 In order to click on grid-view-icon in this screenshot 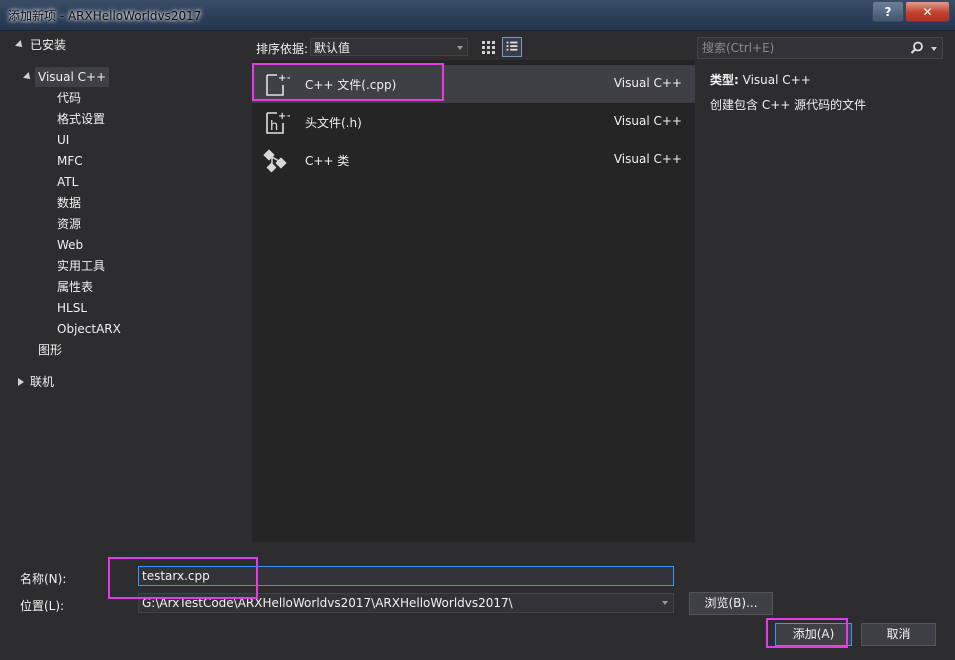, I will do `click(488, 47)`.